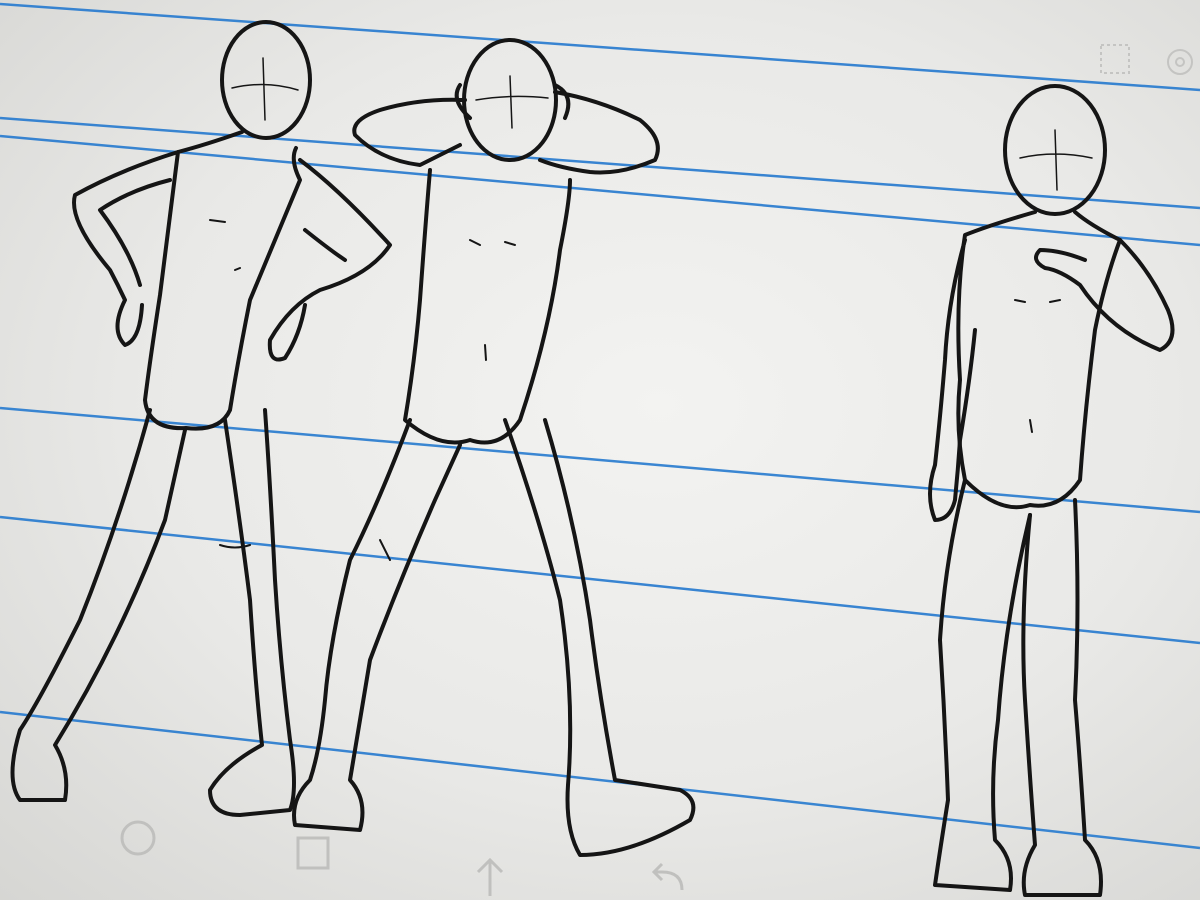 The image size is (1200, 900). I want to click on recents-square-icon, so click(314, 854).